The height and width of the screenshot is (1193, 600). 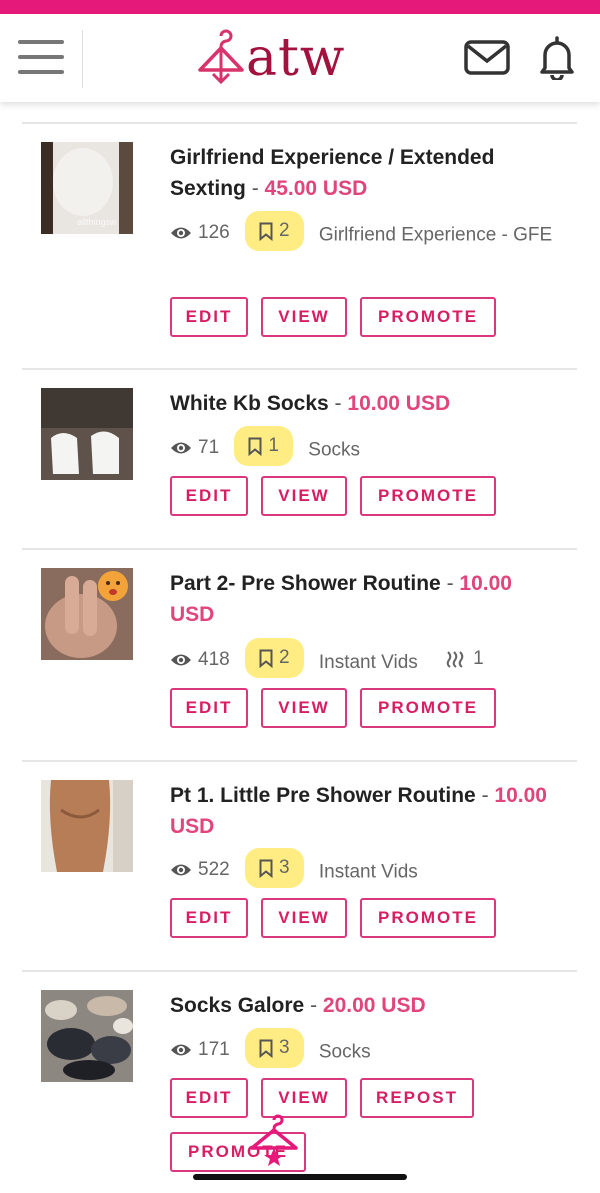 What do you see at coordinates (97, 222) in the screenshot?
I see `svg-text: allthingsw` at bounding box center [97, 222].